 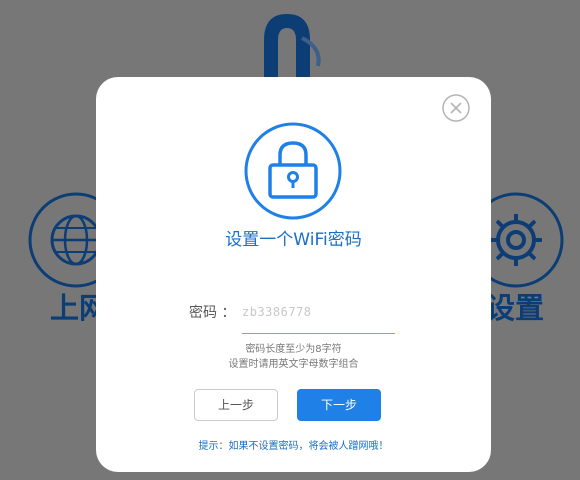 What do you see at coordinates (292, 48) in the screenshot?
I see `brand-logo-icon` at bounding box center [292, 48].